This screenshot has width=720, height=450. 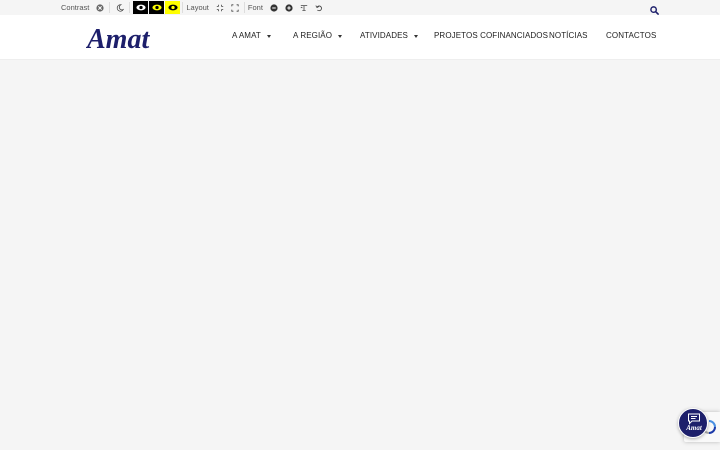 I want to click on nav-item-projetos-cofinanciados: PROJETOS COFINANCIADOS, so click(x=491, y=35).